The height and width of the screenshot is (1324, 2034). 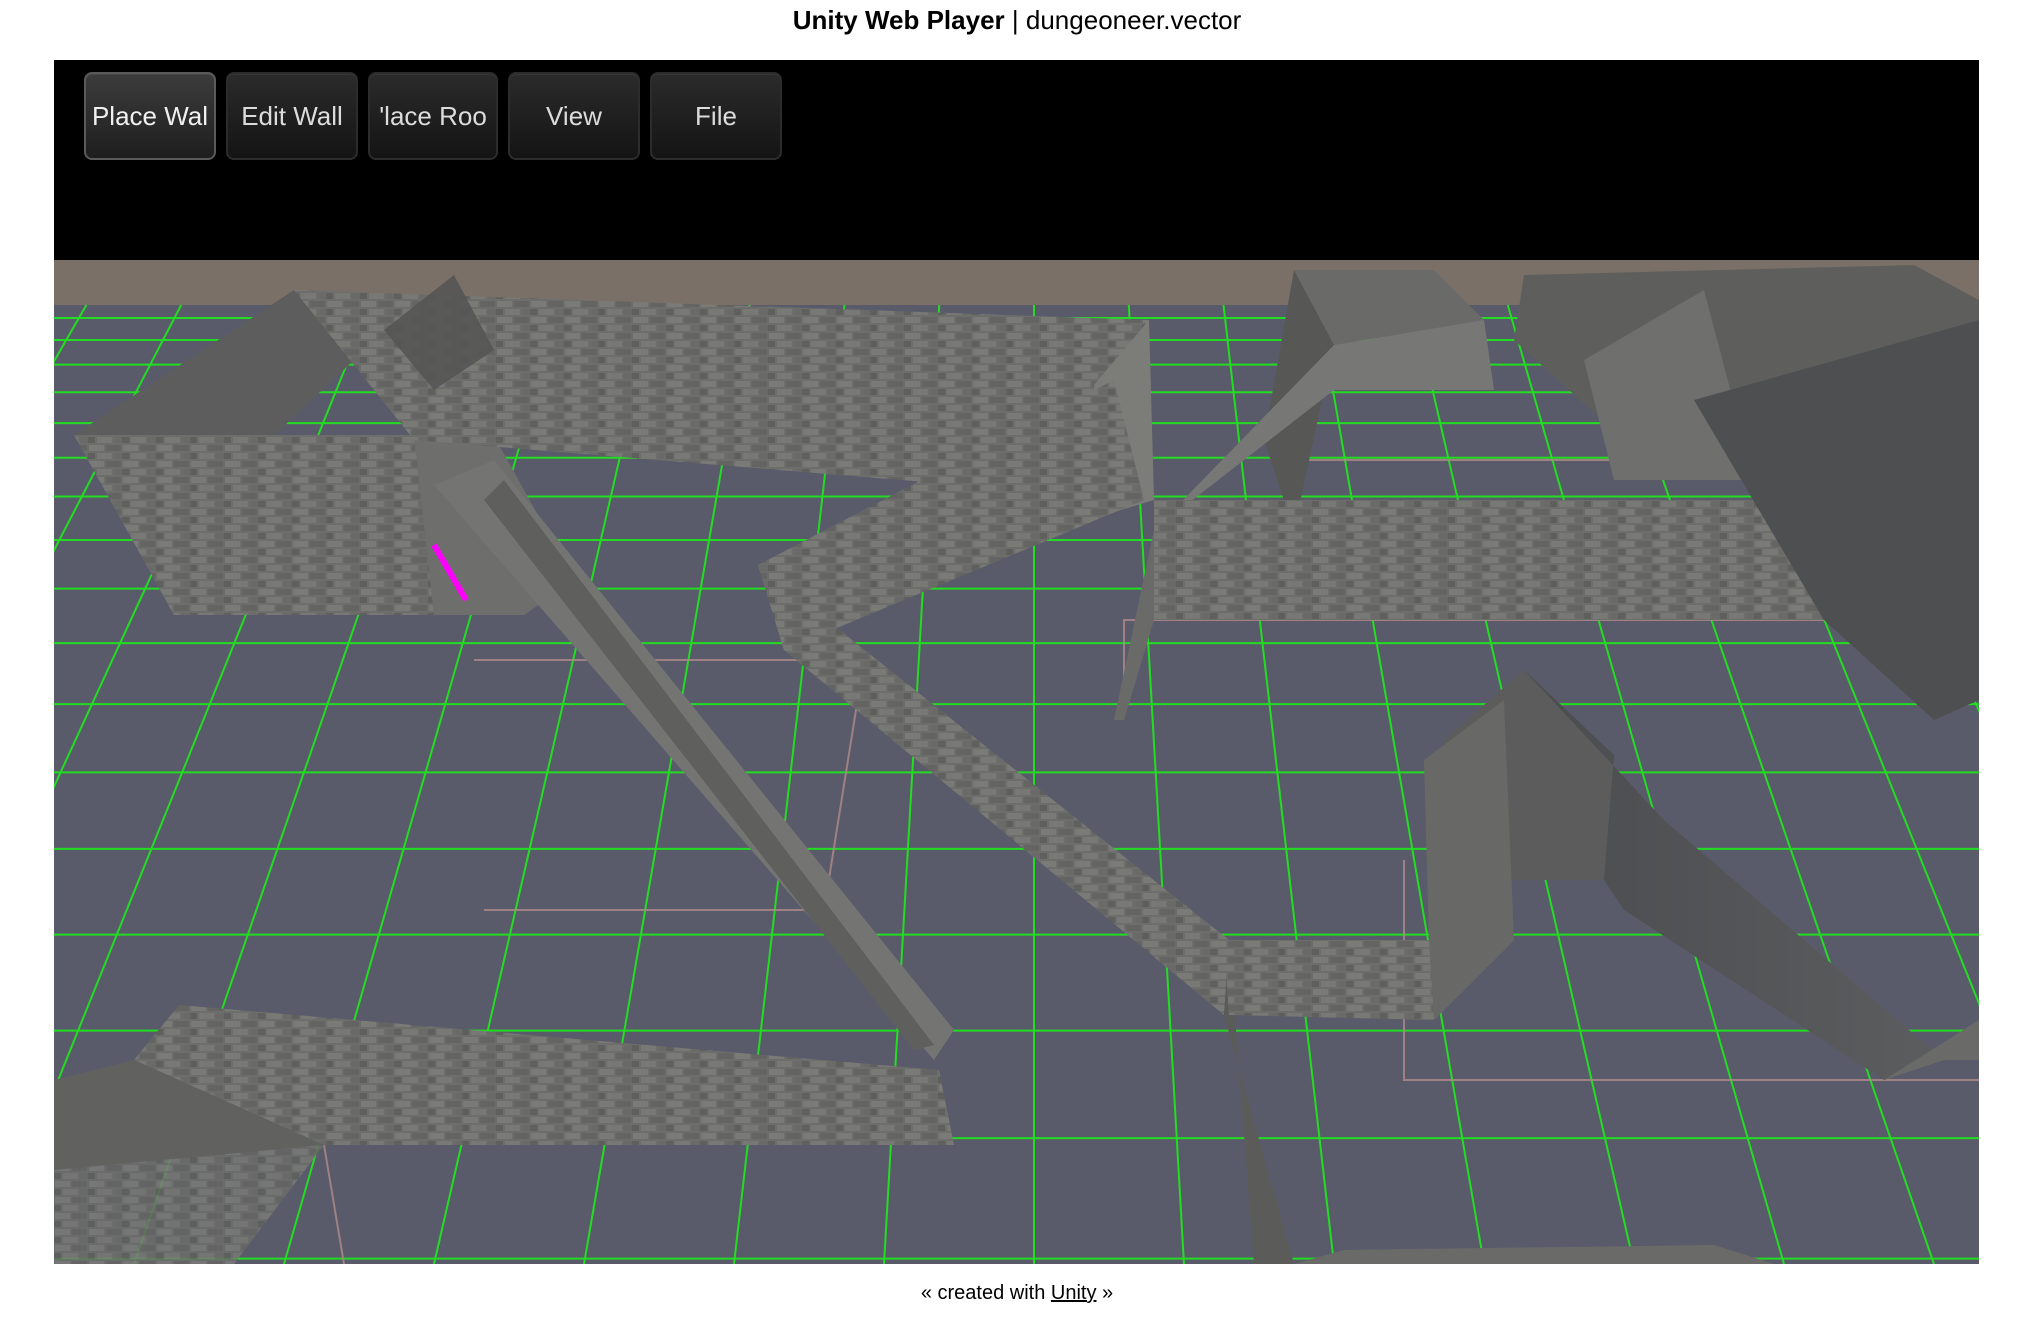 I want to click on edit-wall-button: Edit Wall, so click(x=292, y=116).